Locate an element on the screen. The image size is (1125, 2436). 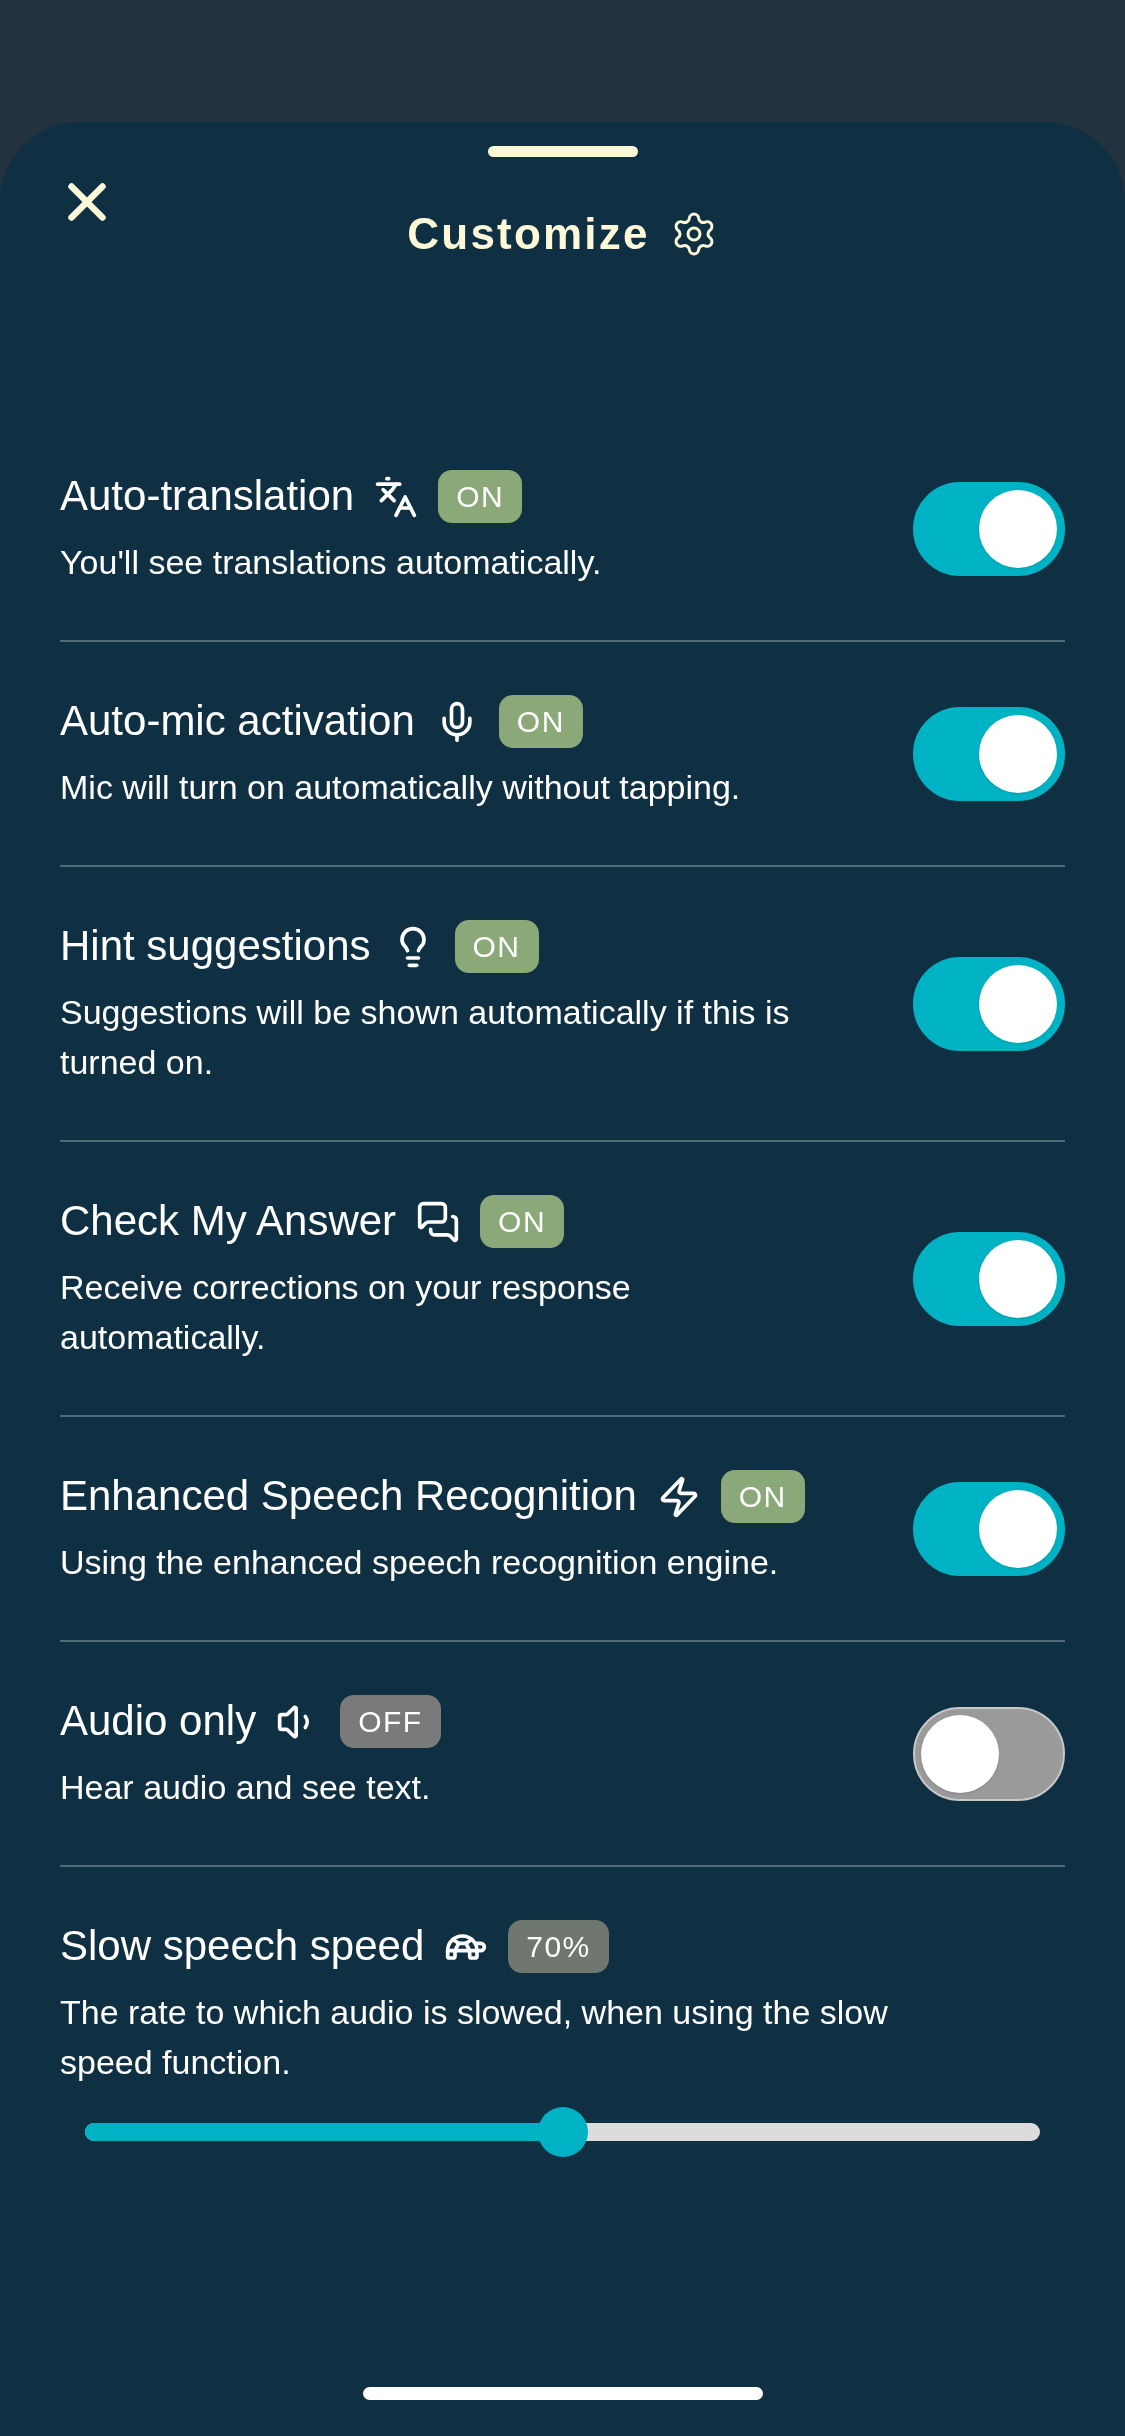
setting-title: Check My Answer is located at coordinates (228, 1221).